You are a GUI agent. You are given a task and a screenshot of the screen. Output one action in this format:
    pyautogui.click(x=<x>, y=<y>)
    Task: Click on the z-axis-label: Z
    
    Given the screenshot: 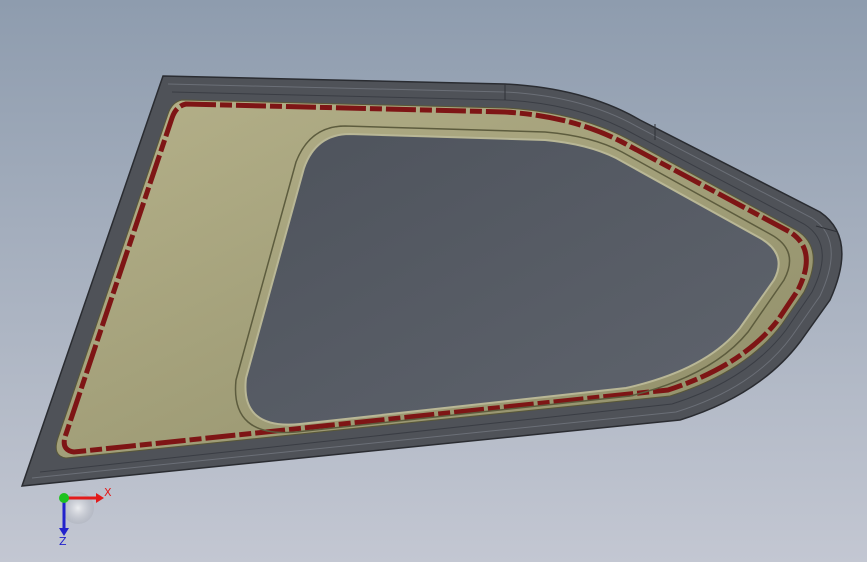 What is the action you would take?
    pyautogui.click(x=63, y=541)
    